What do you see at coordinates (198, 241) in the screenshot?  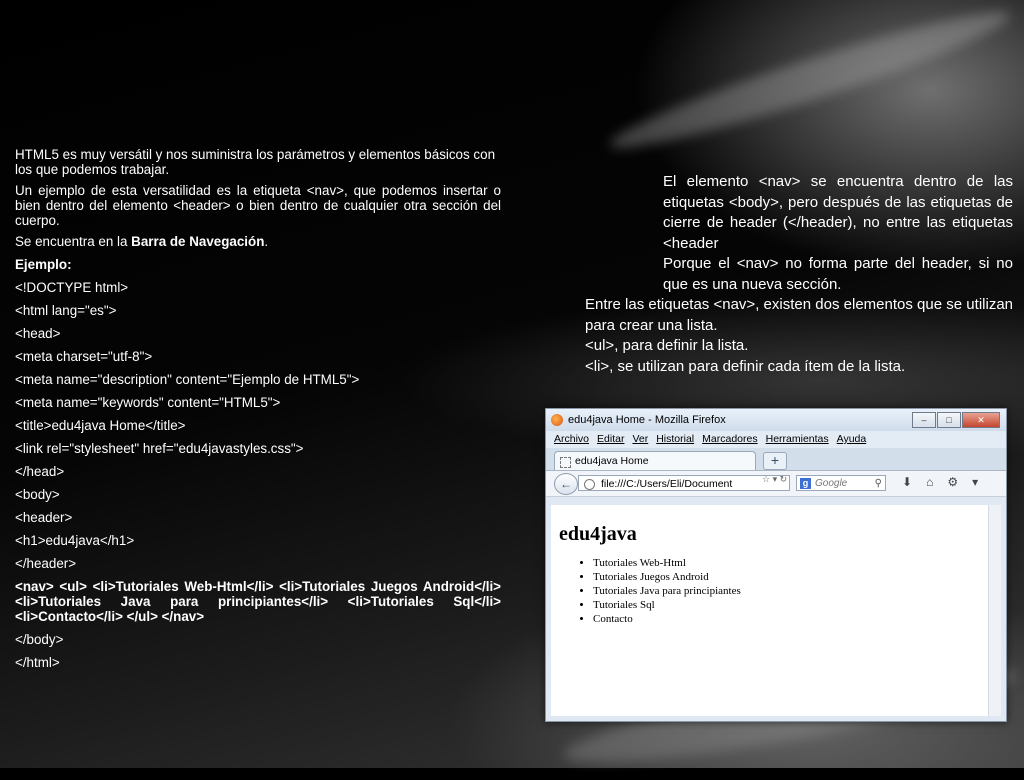 I see `location-bold: Barra de Navegación` at bounding box center [198, 241].